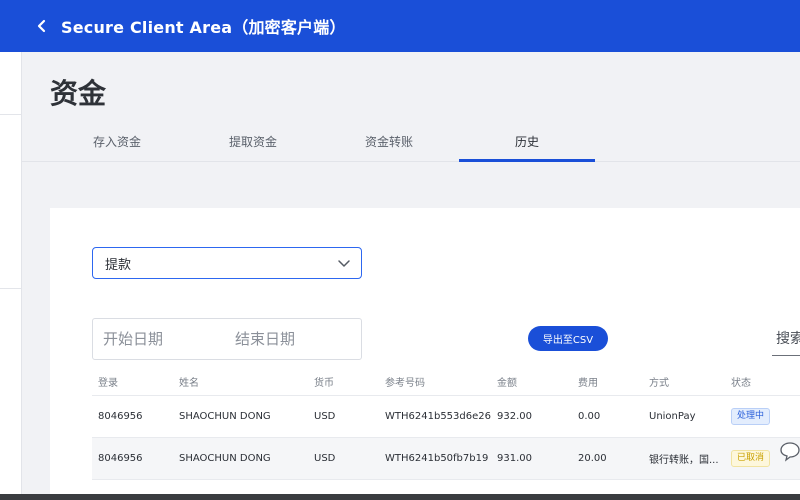 Image resolution: width=800 pixels, height=500 pixels. Describe the element at coordinates (751, 458) in the screenshot. I see `status-badge: 已取消` at that location.